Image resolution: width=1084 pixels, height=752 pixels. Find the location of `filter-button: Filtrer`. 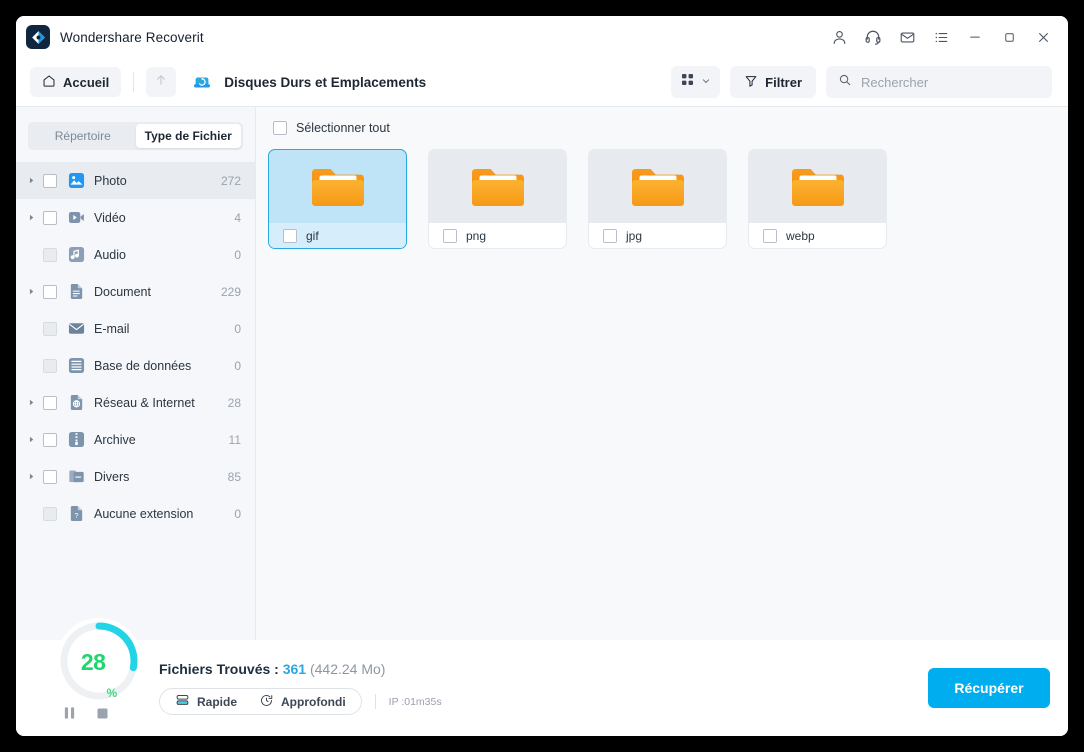

filter-button: Filtrer is located at coordinates (773, 82).